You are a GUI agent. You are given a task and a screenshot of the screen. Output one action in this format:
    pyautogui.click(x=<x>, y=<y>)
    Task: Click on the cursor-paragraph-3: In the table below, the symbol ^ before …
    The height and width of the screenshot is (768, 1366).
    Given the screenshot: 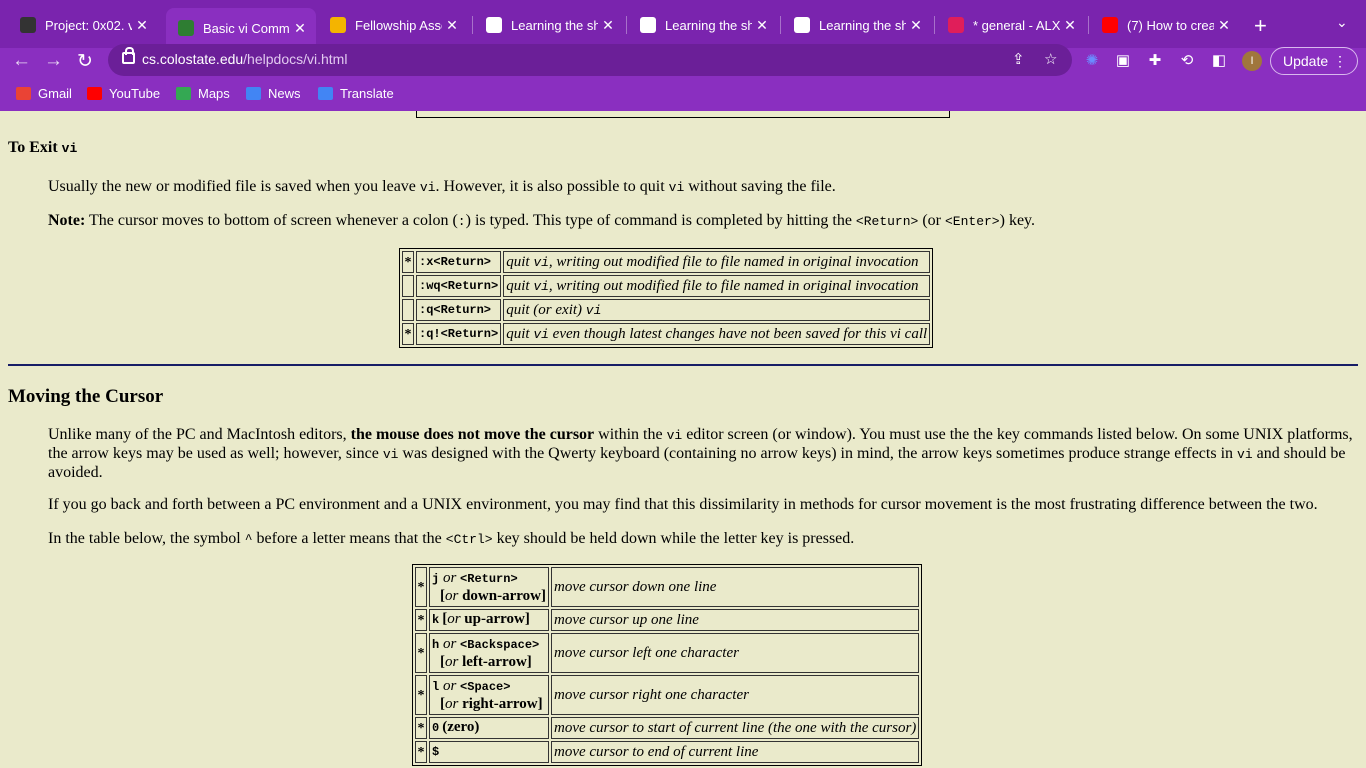 What is the action you would take?
    pyautogui.click(x=451, y=539)
    